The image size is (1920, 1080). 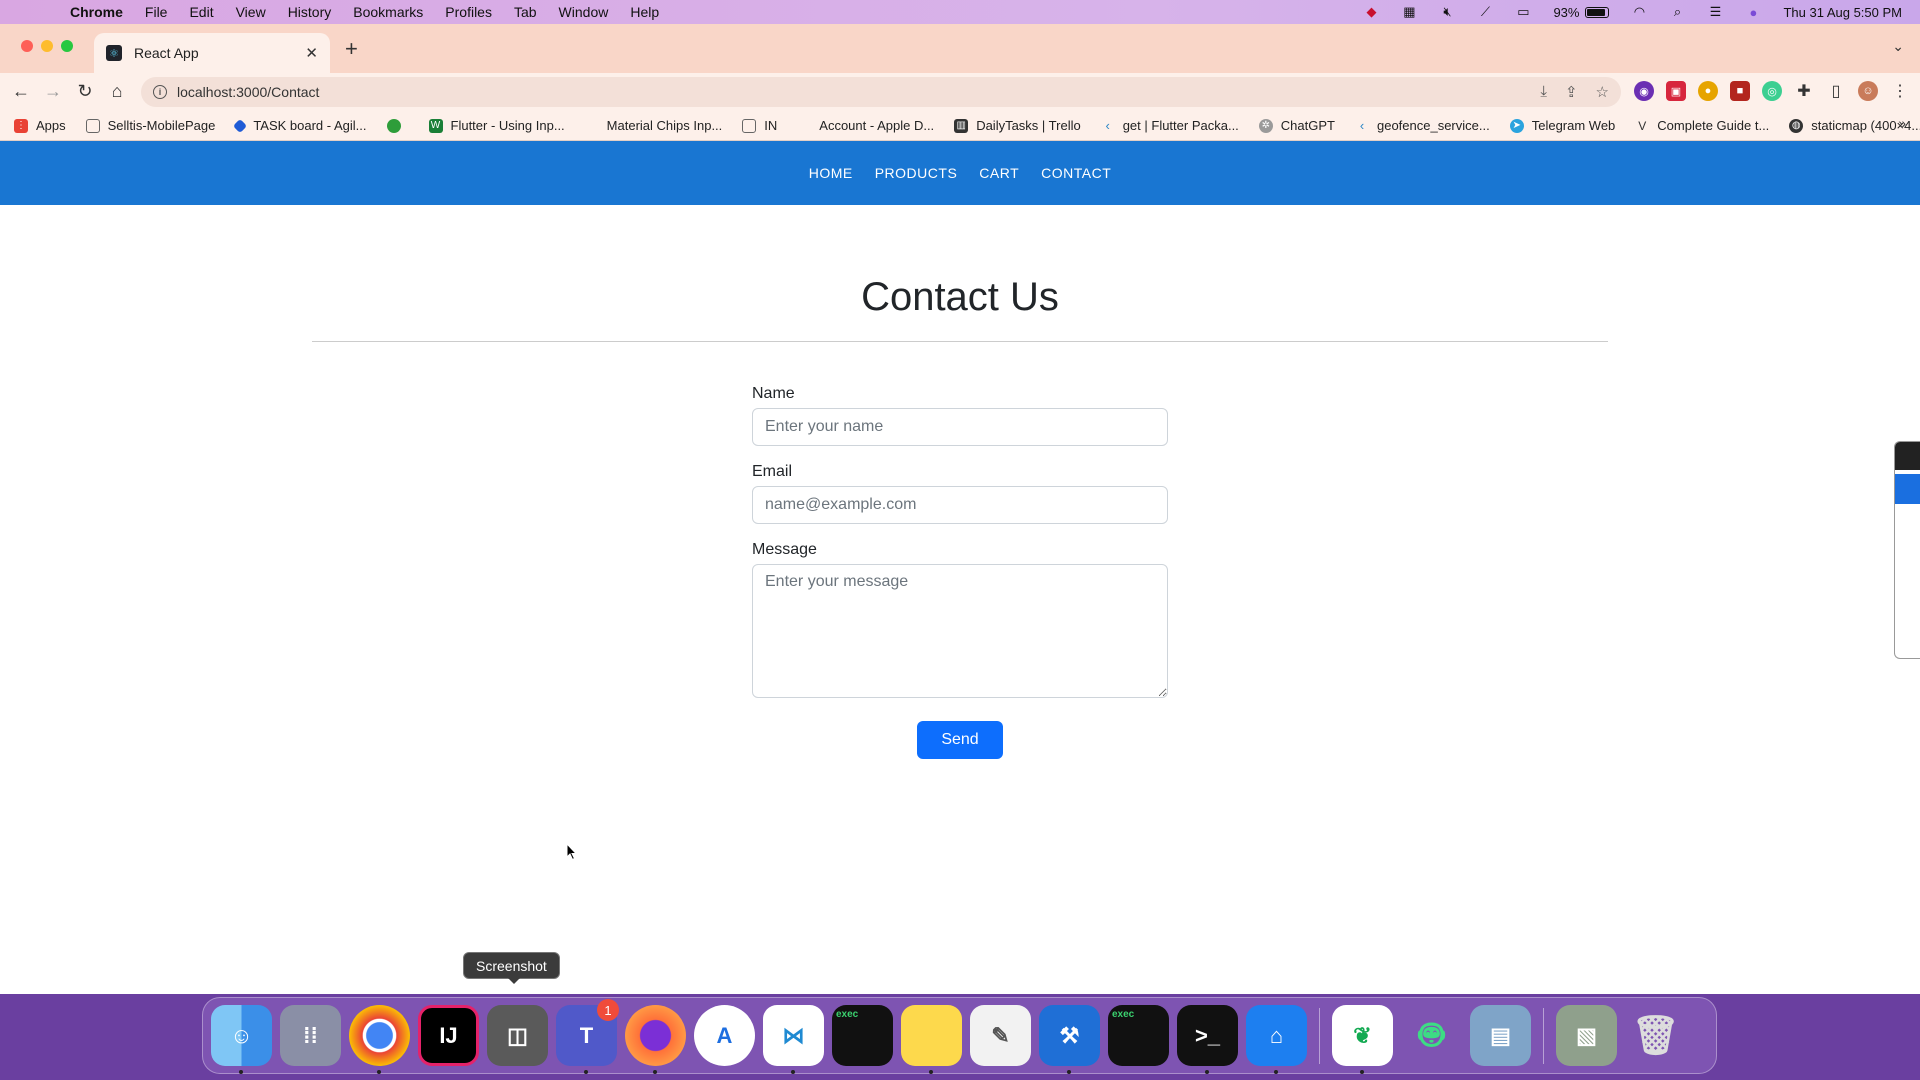 What do you see at coordinates (1900, 91) in the screenshot?
I see `chrome-menu-icon: ⋮` at bounding box center [1900, 91].